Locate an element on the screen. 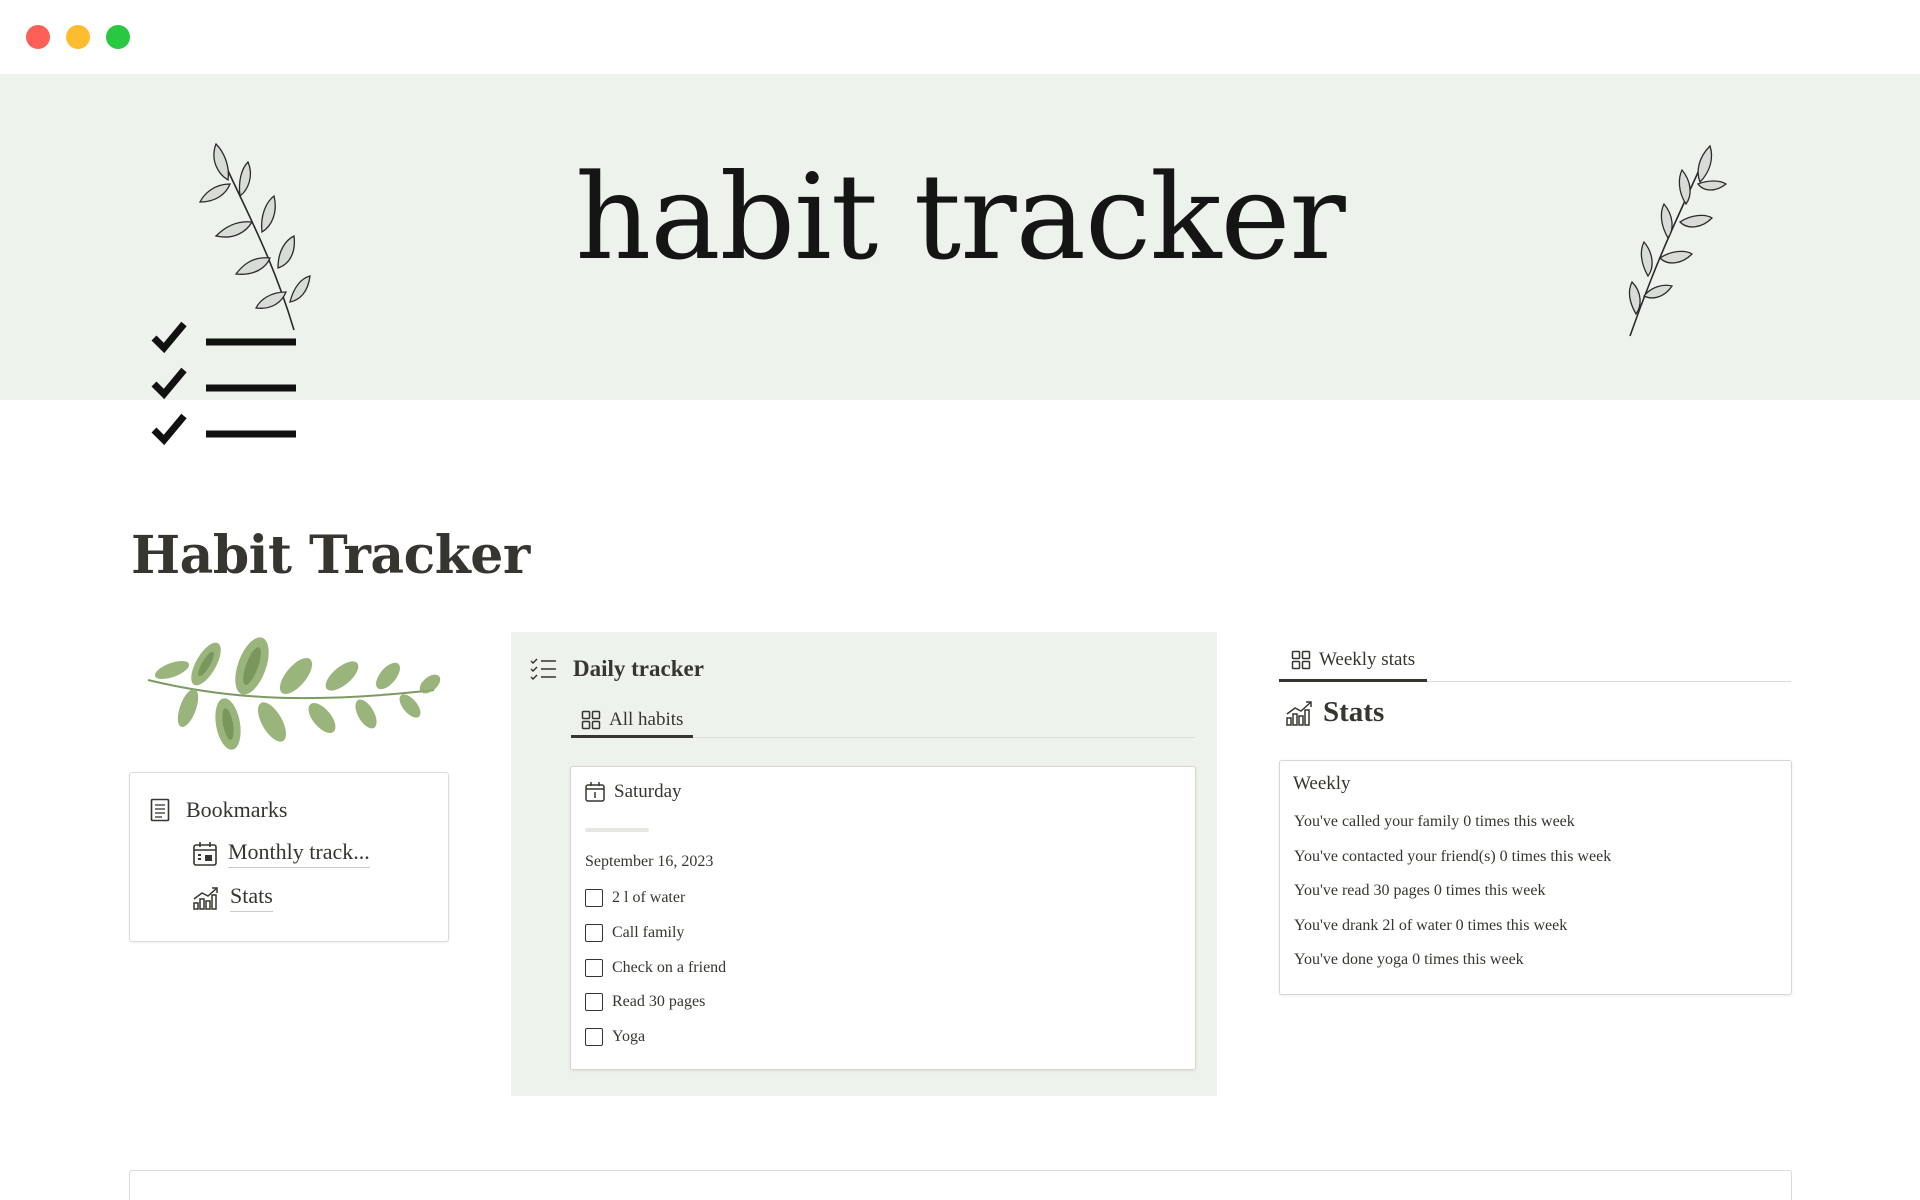  daily-tracker-header: Daily tracker is located at coordinates (616, 669).